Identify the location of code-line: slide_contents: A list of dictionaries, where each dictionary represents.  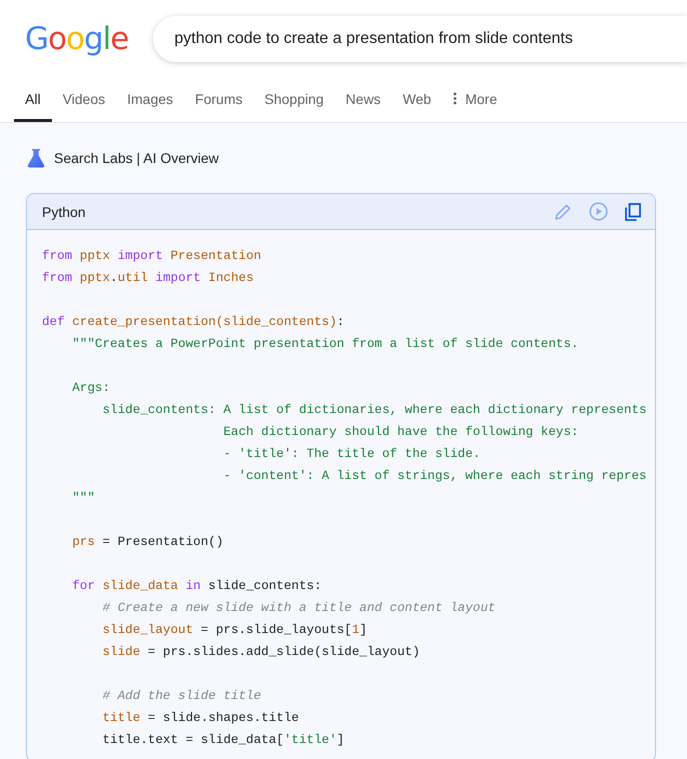
(374, 410).